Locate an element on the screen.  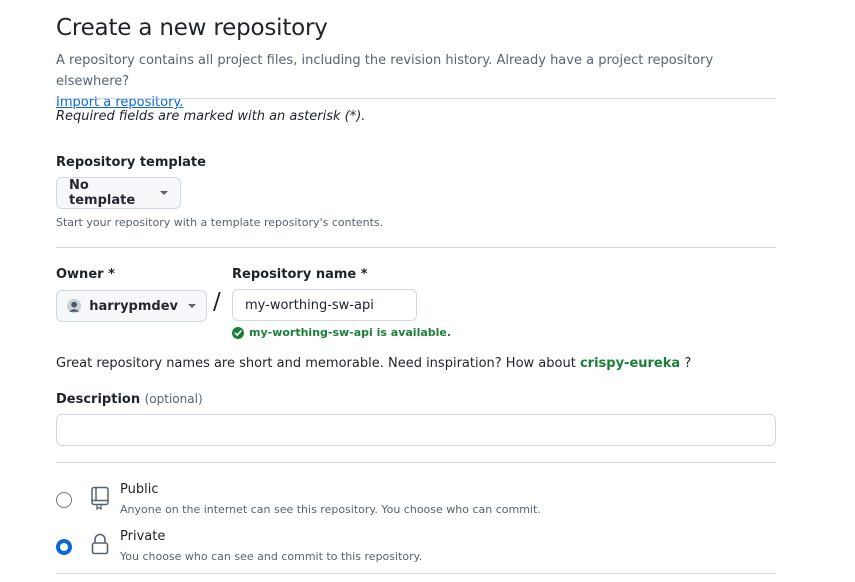
avatar is located at coordinates (74, 306).